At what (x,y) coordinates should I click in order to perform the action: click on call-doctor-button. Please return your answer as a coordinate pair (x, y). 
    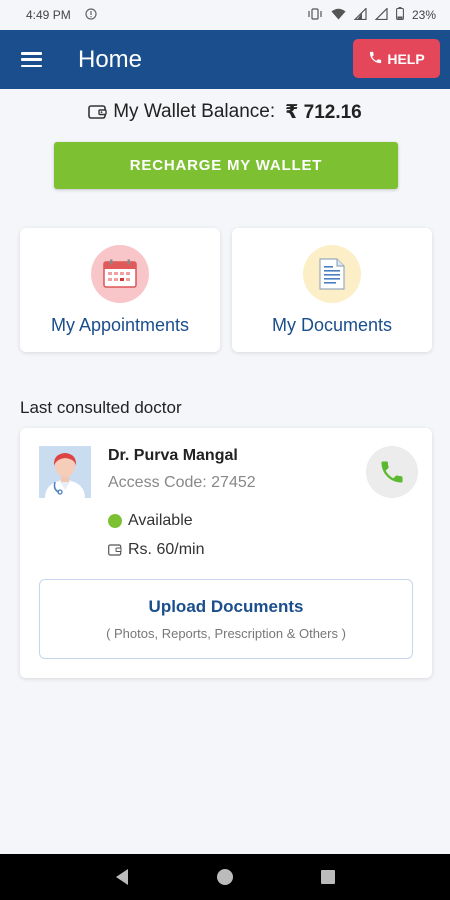
    Looking at the image, I should click on (392, 472).